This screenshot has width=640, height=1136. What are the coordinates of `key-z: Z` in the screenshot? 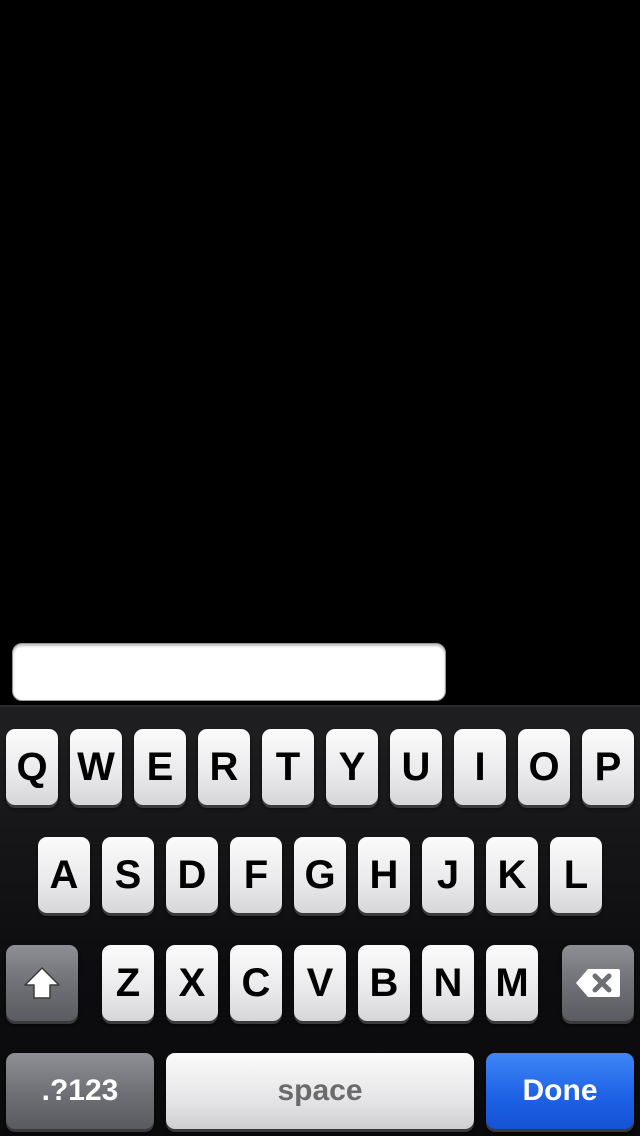 It's located at (128, 983).